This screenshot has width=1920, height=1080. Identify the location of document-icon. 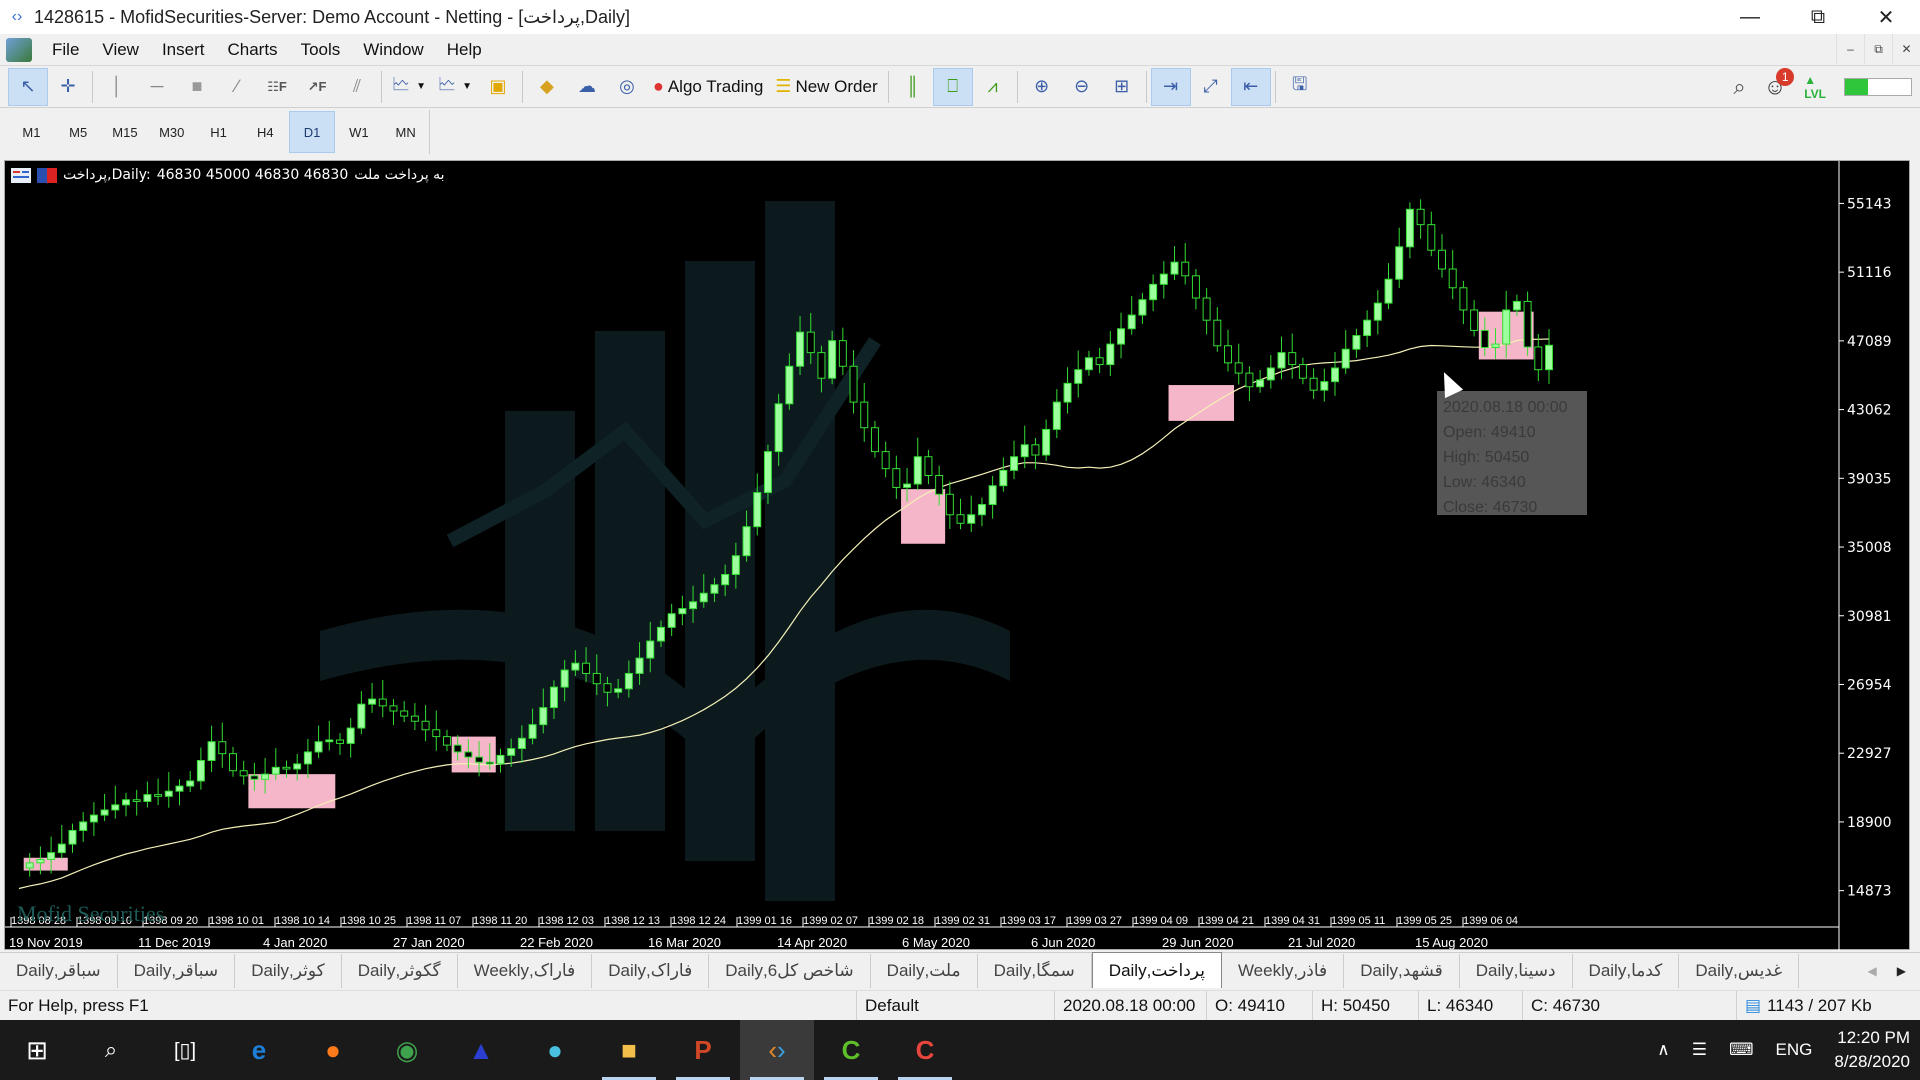
(19, 49).